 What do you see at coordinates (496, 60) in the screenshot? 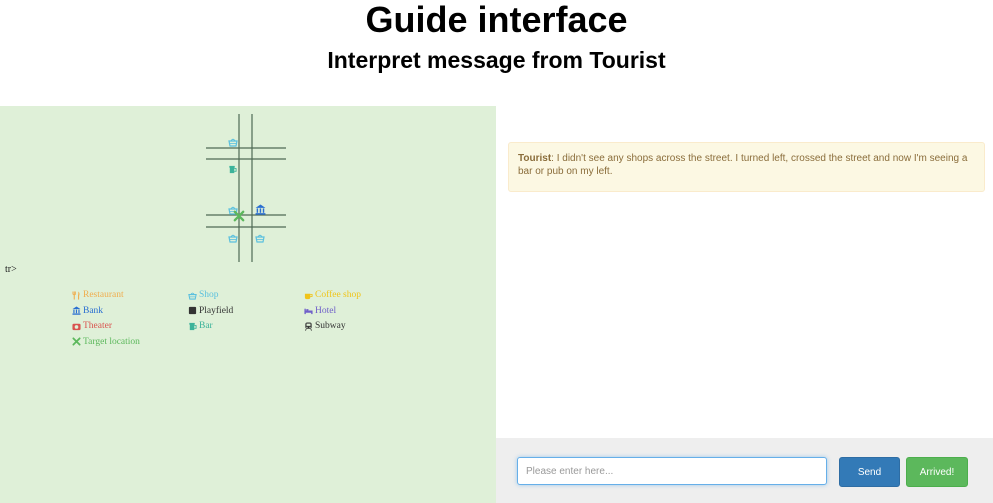
I see `page-subtitle: Interpret message from Tourist` at bounding box center [496, 60].